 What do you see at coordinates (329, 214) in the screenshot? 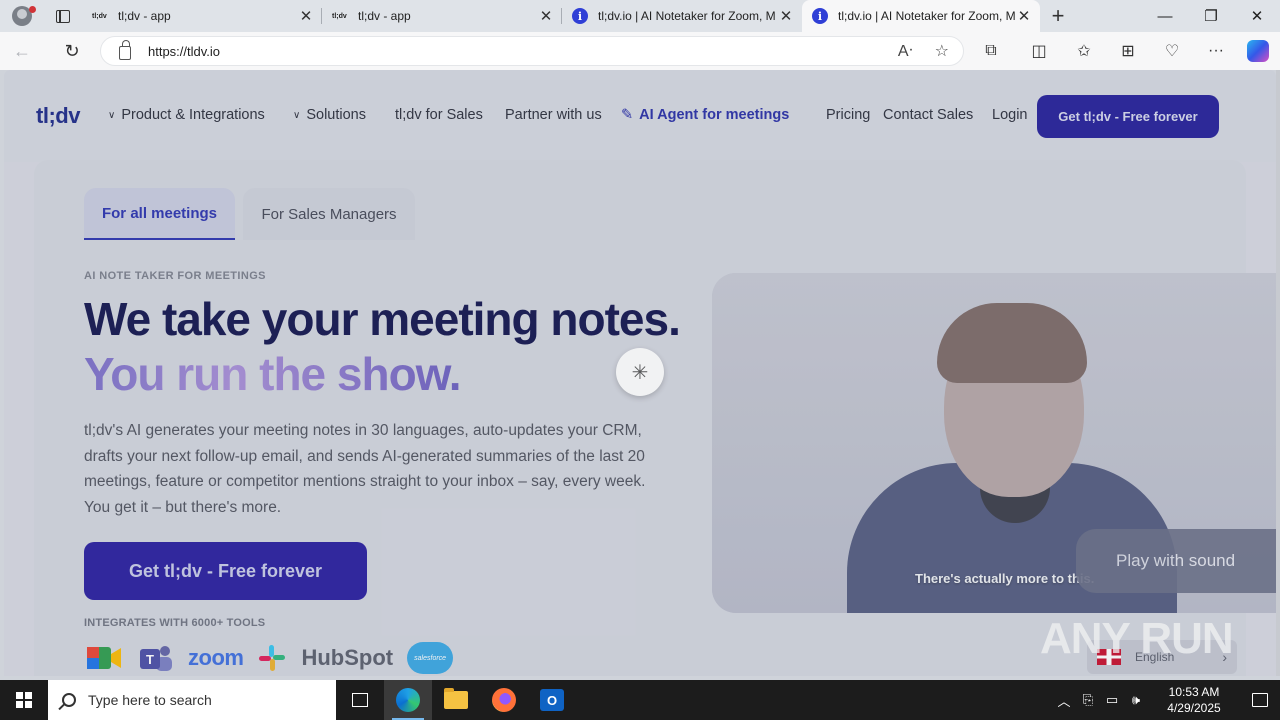
I see `tab-sales-managers: For Sales Managers` at bounding box center [329, 214].